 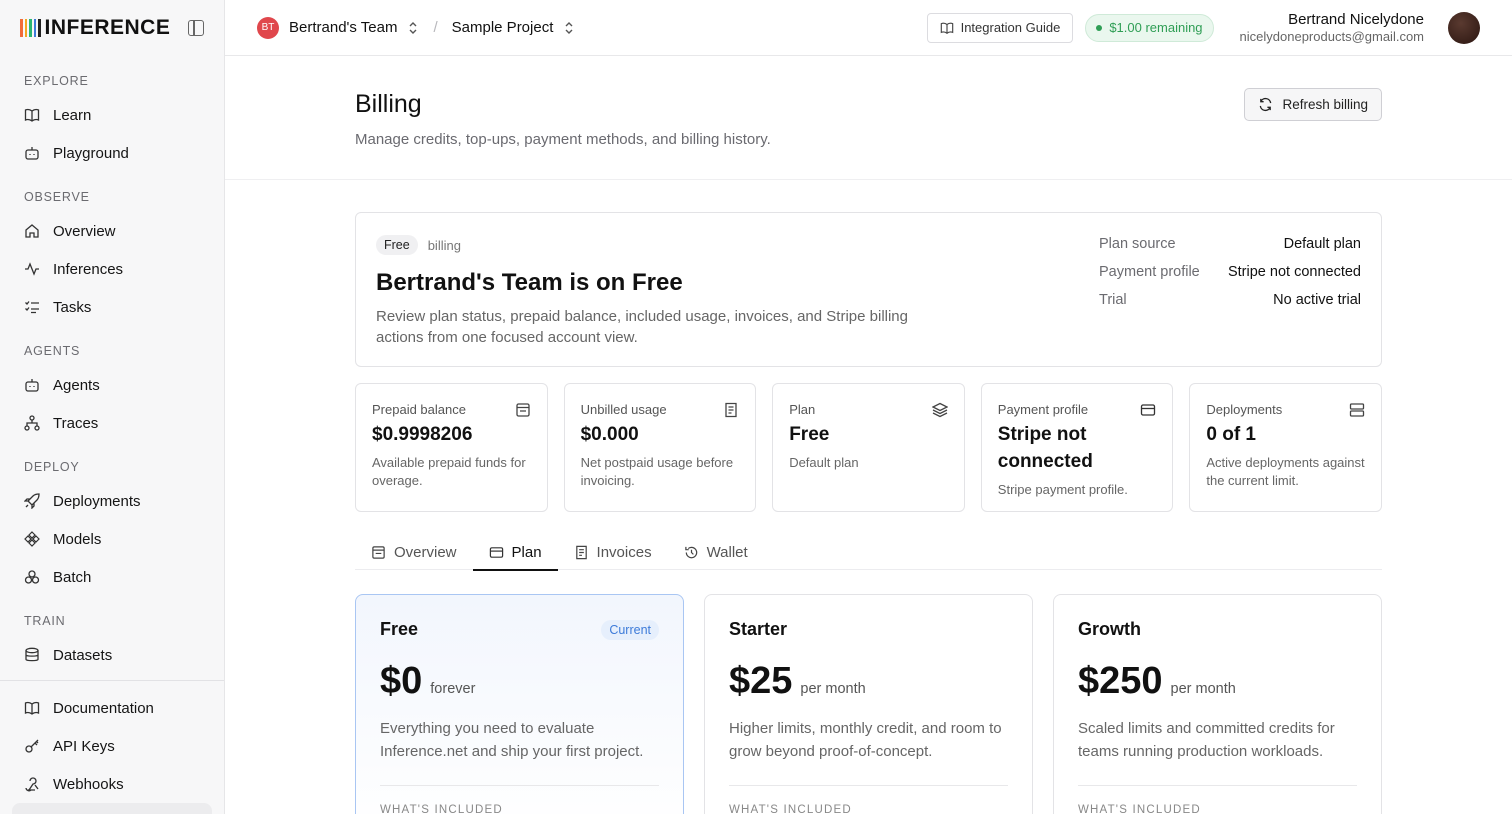 I want to click on plan-amount: $250, so click(x=1120, y=681).